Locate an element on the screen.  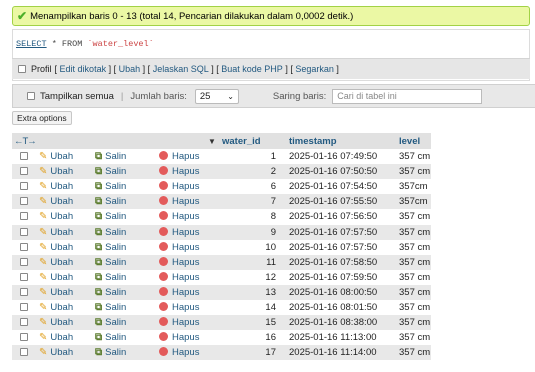
cell-water-id: 16 is located at coordinates (250, 337).